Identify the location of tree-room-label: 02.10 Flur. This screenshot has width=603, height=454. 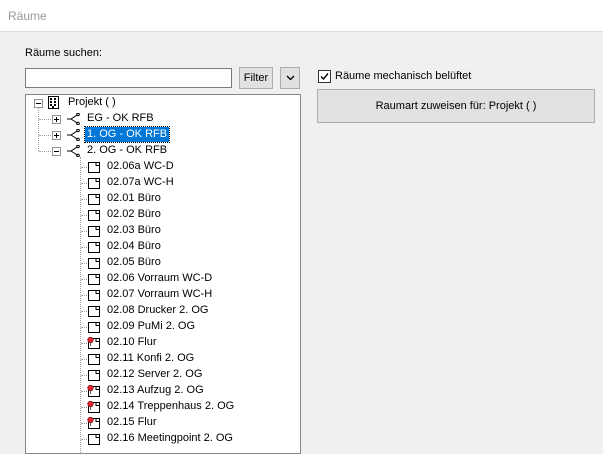
(132, 342).